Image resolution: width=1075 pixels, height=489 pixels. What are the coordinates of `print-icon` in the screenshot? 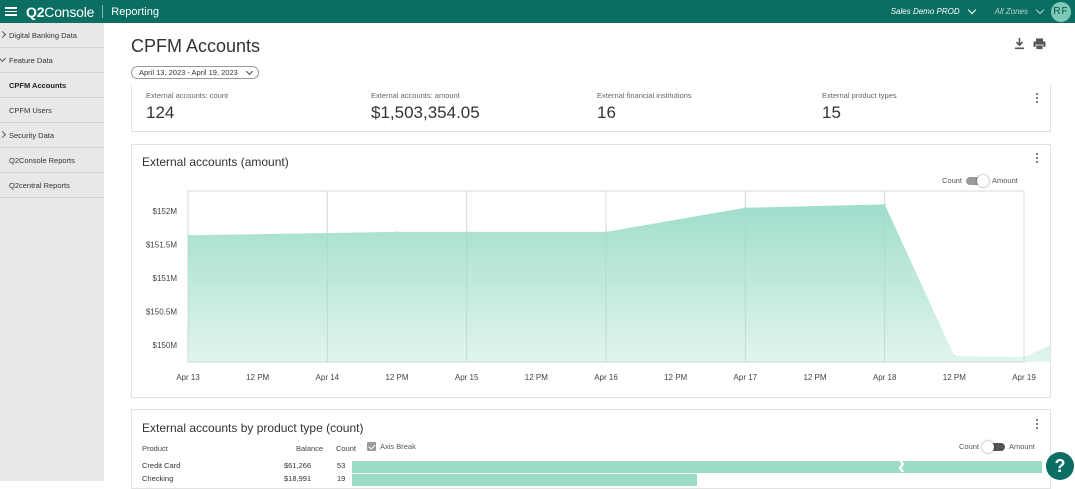 It's located at (1039, 44).